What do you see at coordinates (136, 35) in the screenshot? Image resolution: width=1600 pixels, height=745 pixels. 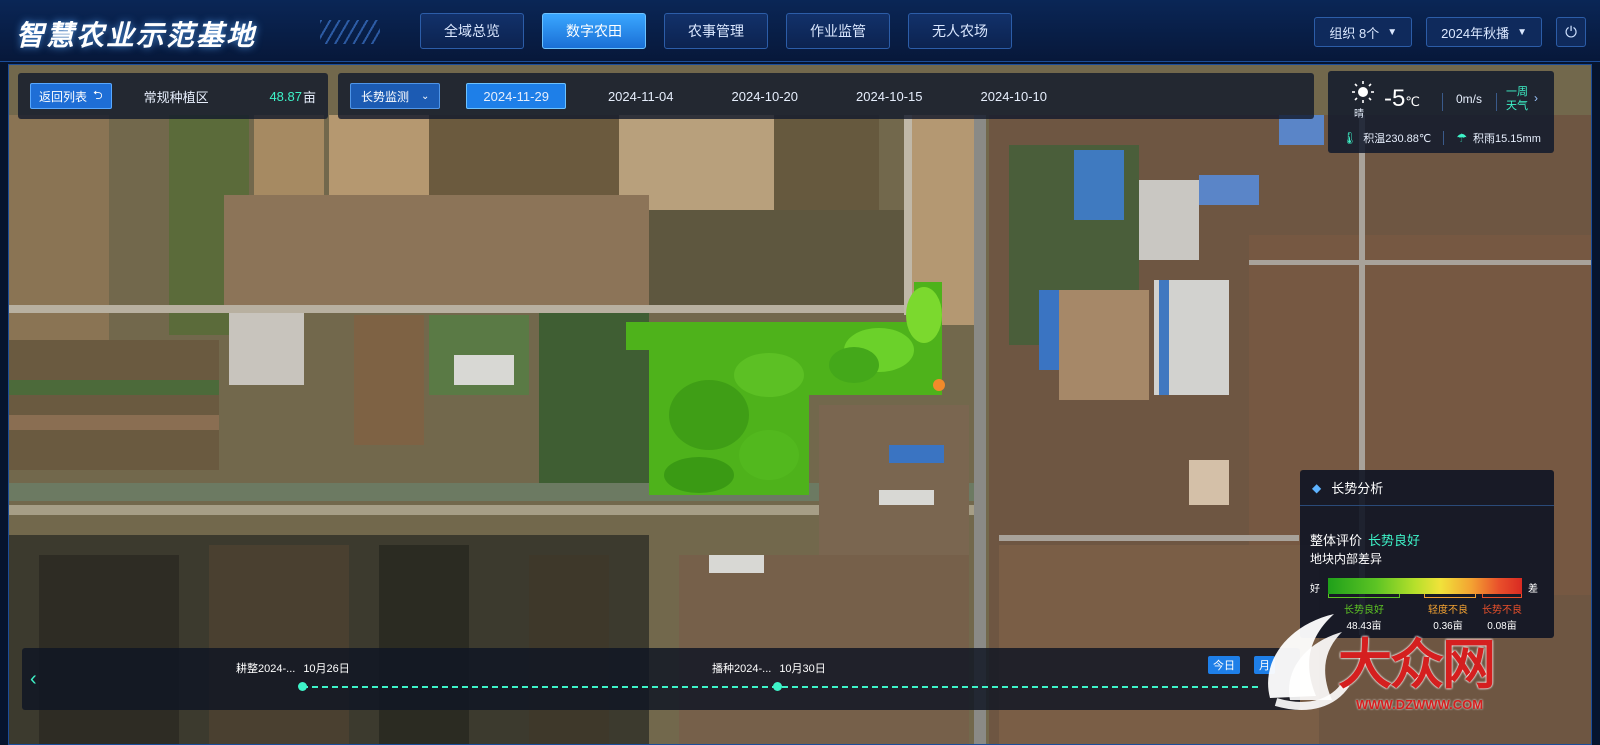 I see `page-title: 智慧农业示范基地` at bounding box center [136, 35].